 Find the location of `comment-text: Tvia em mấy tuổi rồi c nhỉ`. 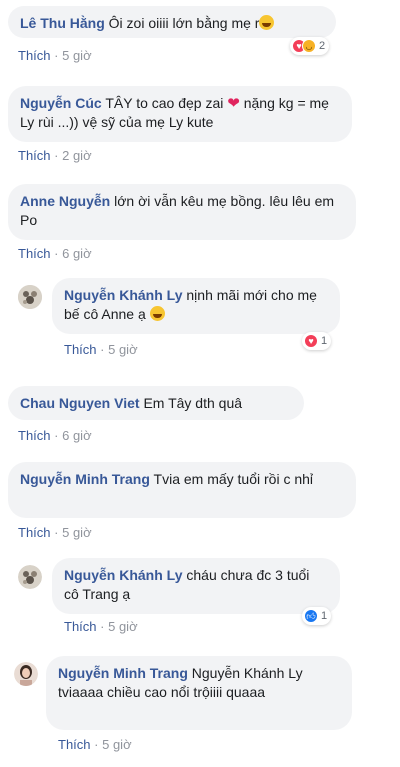

comment-text: Tvia em mấy tuổi rồi c nhỉ is located at coordinates (233, 479).